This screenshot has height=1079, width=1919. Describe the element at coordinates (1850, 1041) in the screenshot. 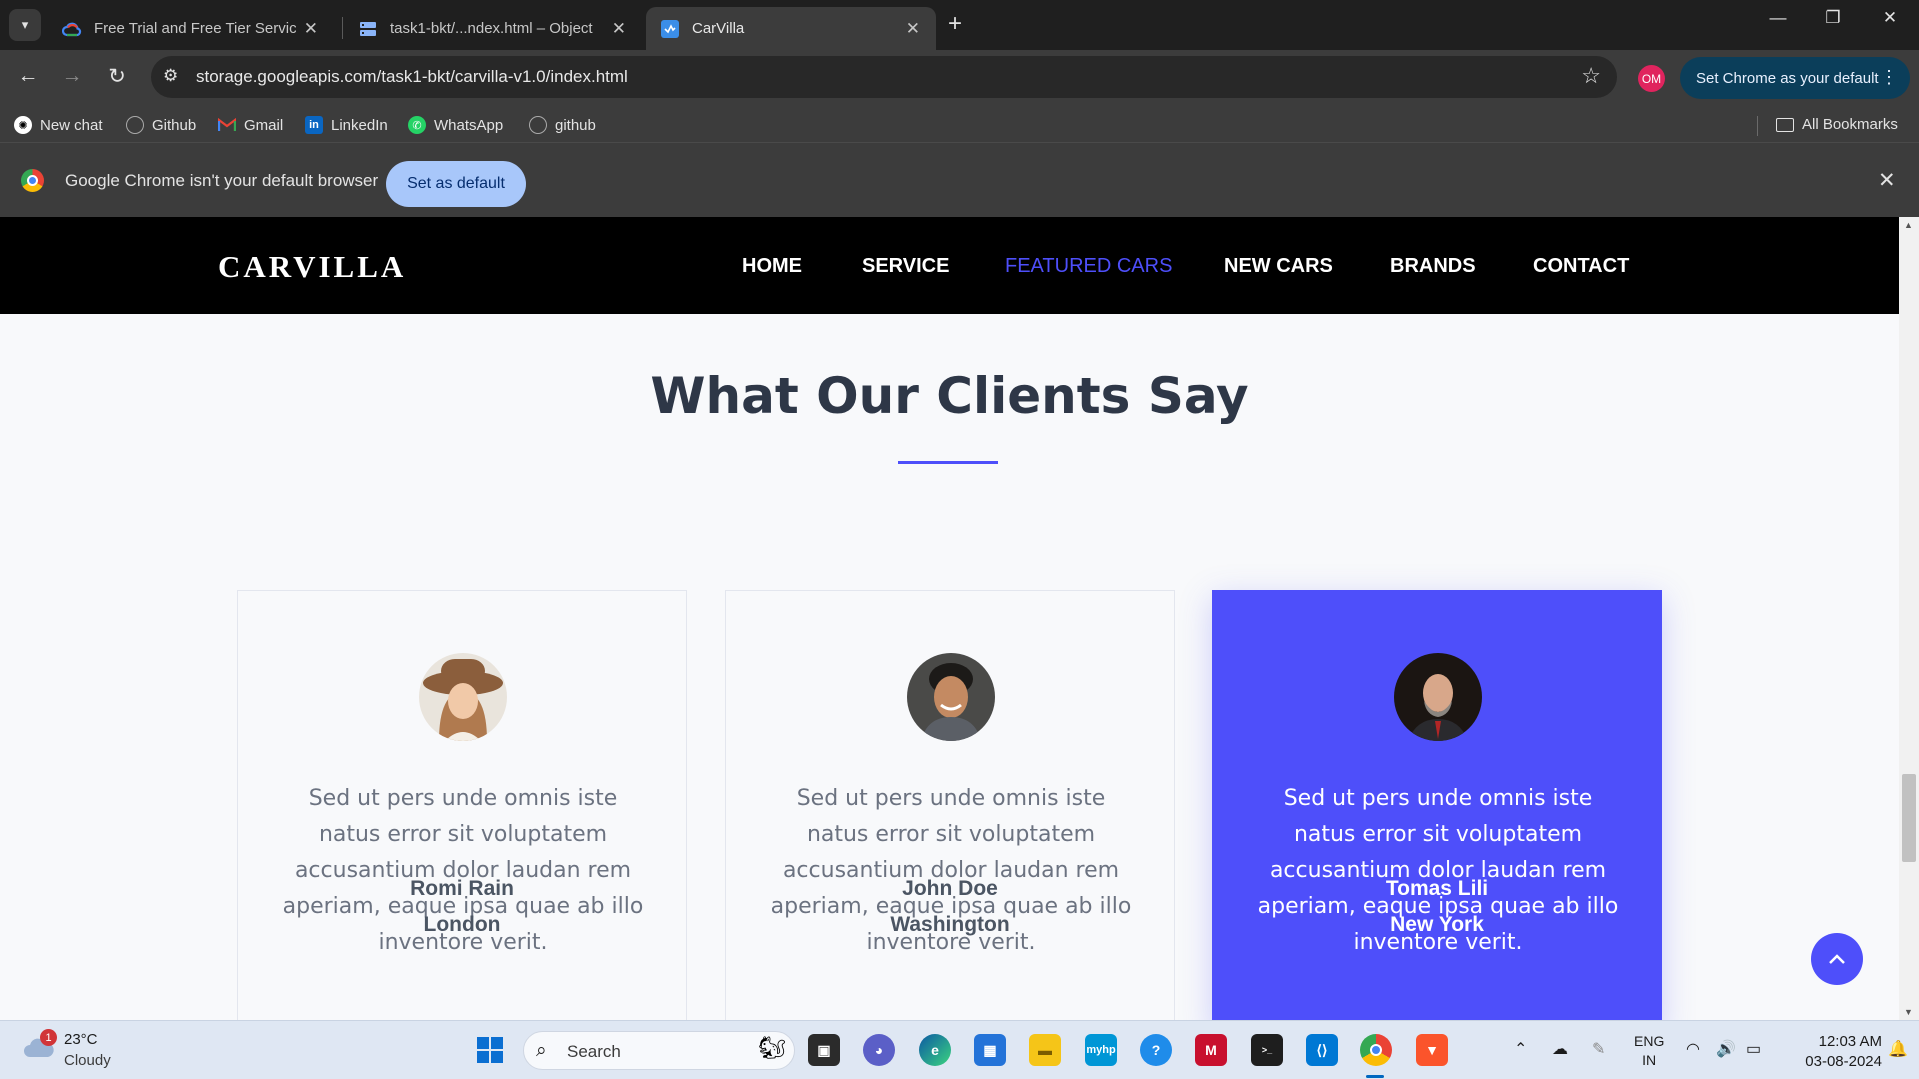

I see `time: 12:03 AM` at that location.